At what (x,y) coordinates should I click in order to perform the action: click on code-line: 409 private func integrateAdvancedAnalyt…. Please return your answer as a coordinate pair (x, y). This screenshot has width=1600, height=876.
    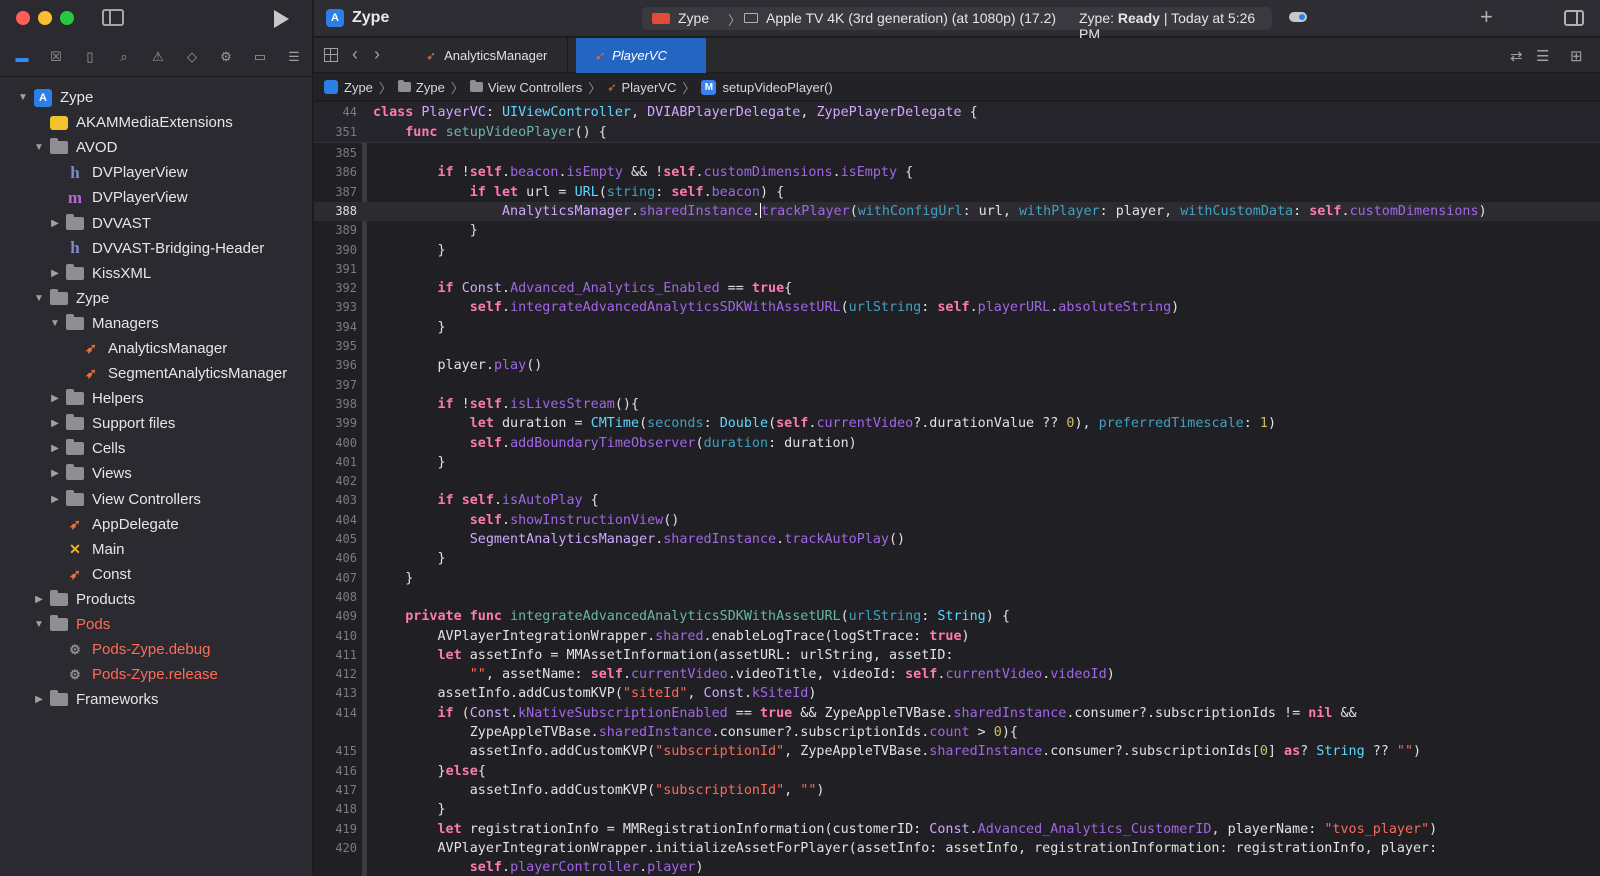
    Looking at the image, I should click on (957, 616).